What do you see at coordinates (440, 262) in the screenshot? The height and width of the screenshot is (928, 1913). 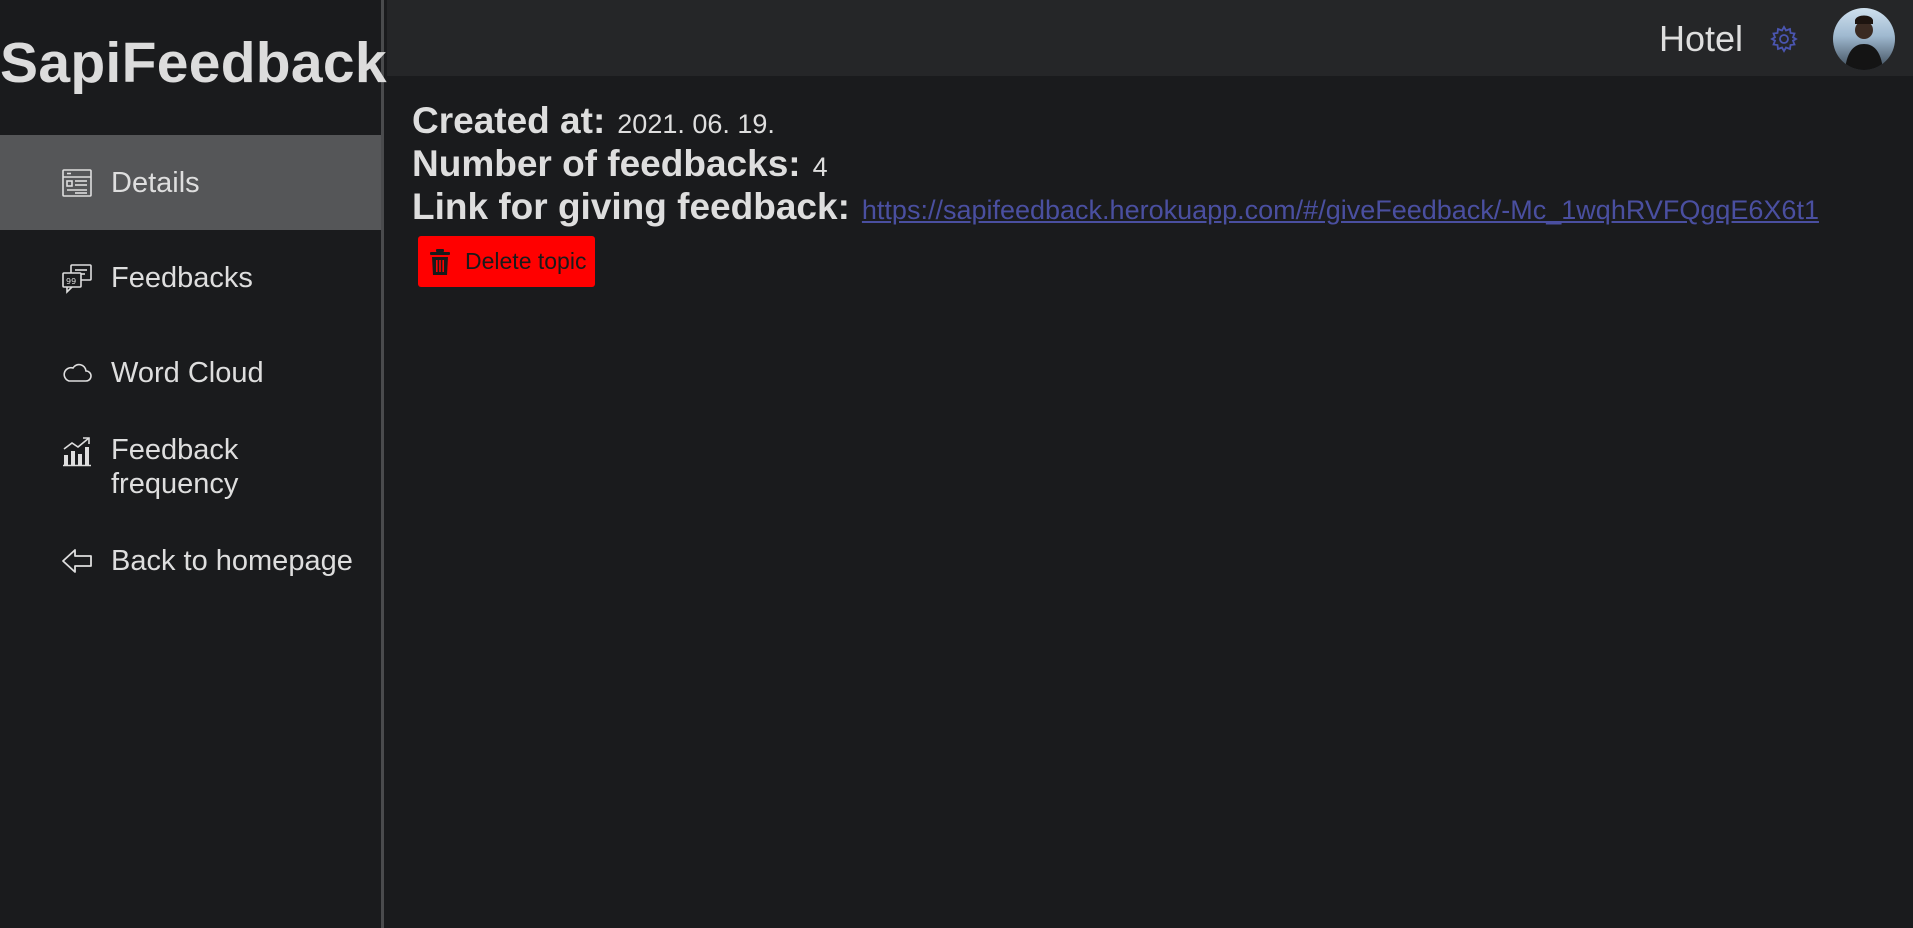 I see `trash-icon` at bounding box center [440, 262].